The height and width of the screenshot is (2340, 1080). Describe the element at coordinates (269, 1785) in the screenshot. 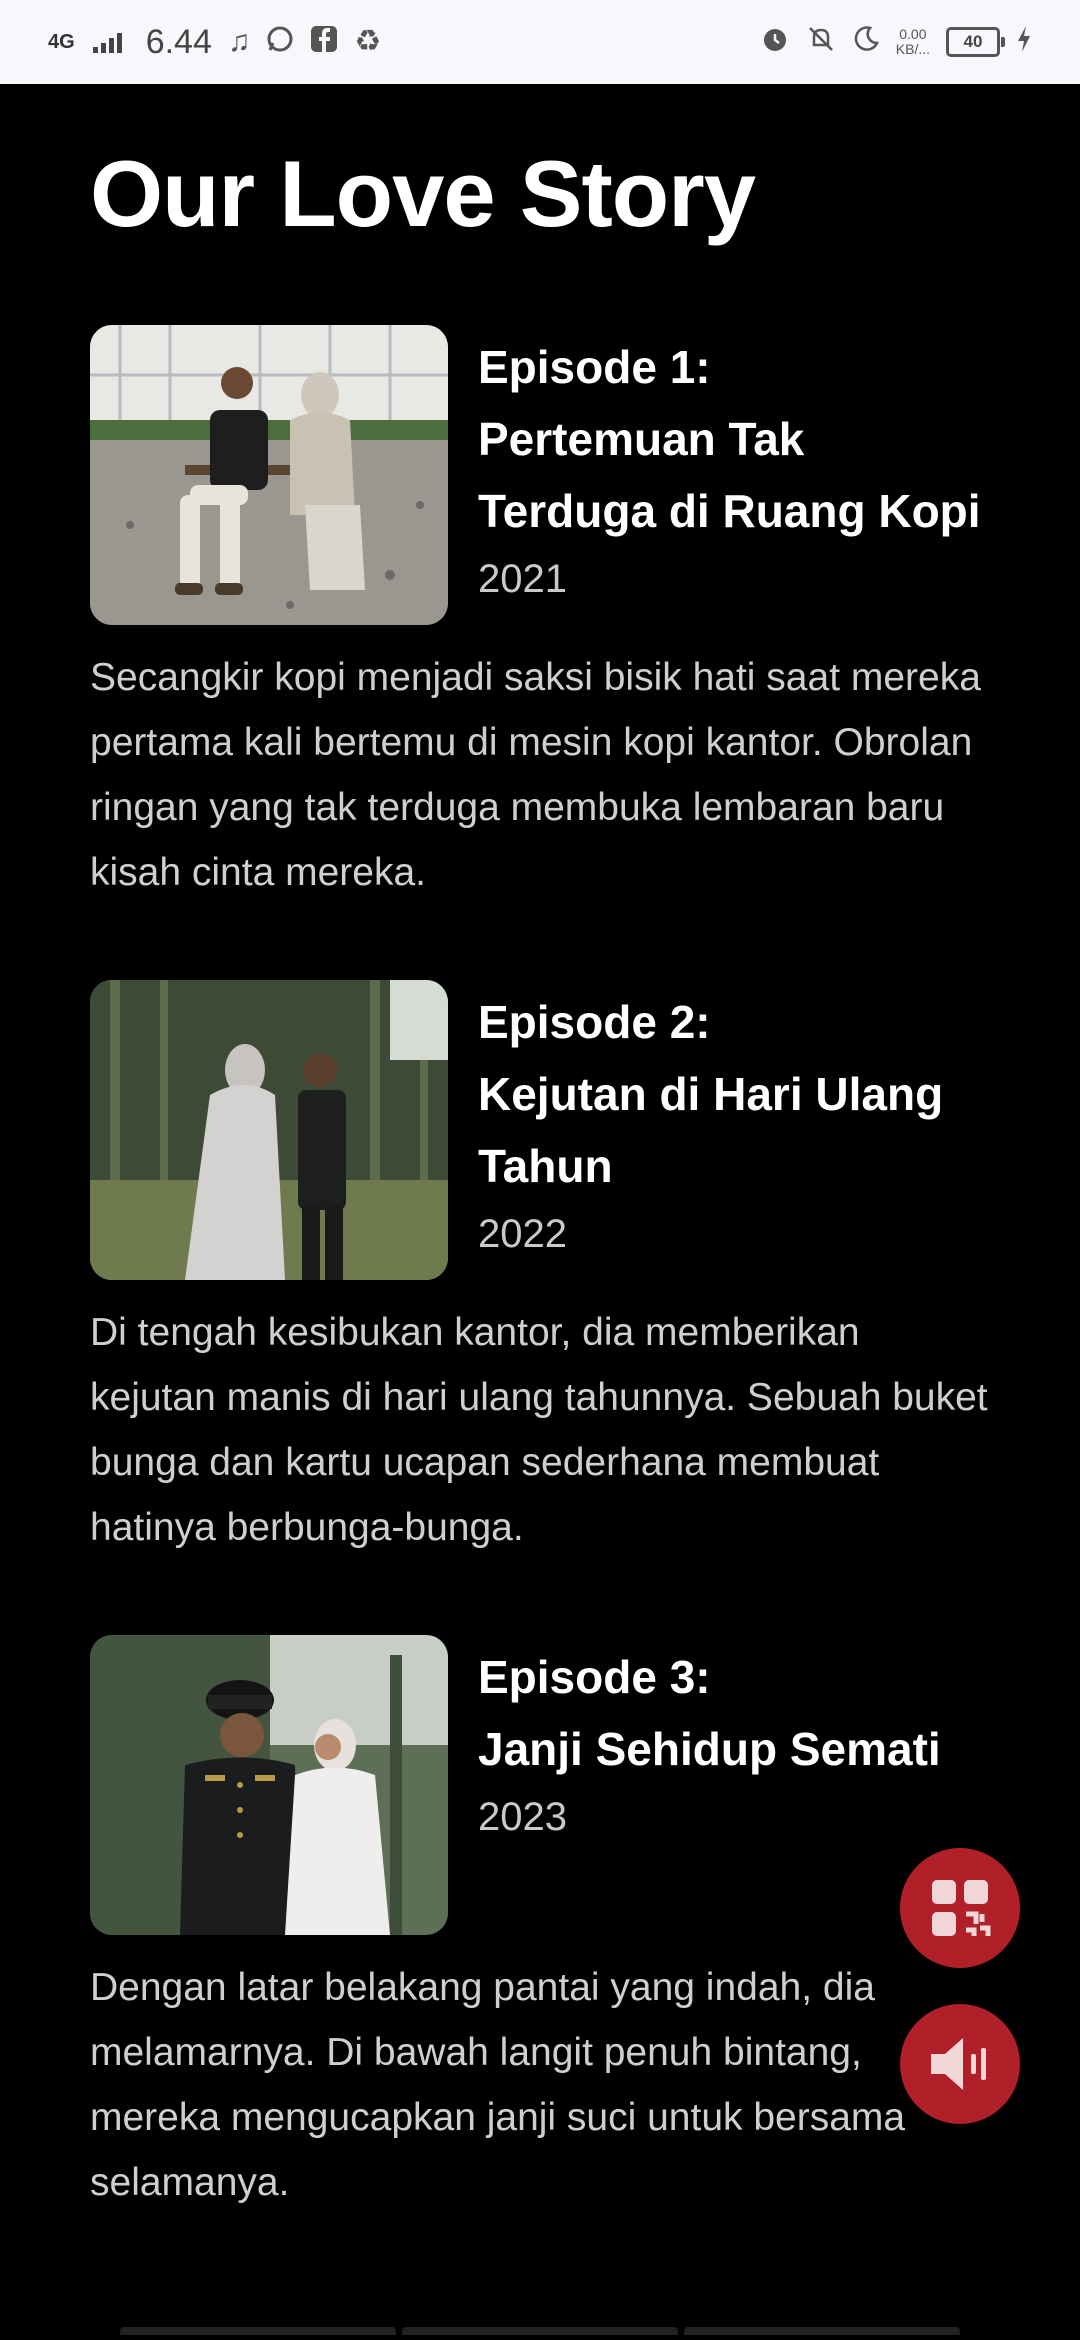

I see `episode-3-photo` at that location.